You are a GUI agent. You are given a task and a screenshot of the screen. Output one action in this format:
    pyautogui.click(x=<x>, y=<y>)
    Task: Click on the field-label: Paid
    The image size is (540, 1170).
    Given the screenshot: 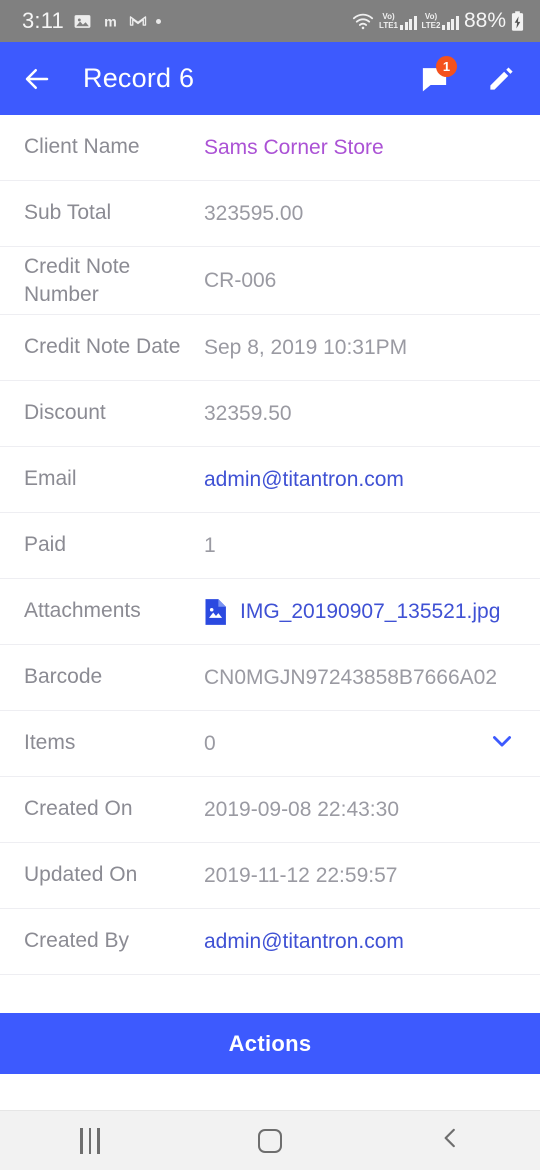 What is the action you would take?
    pyautogui.click(x=45, y=545)
    